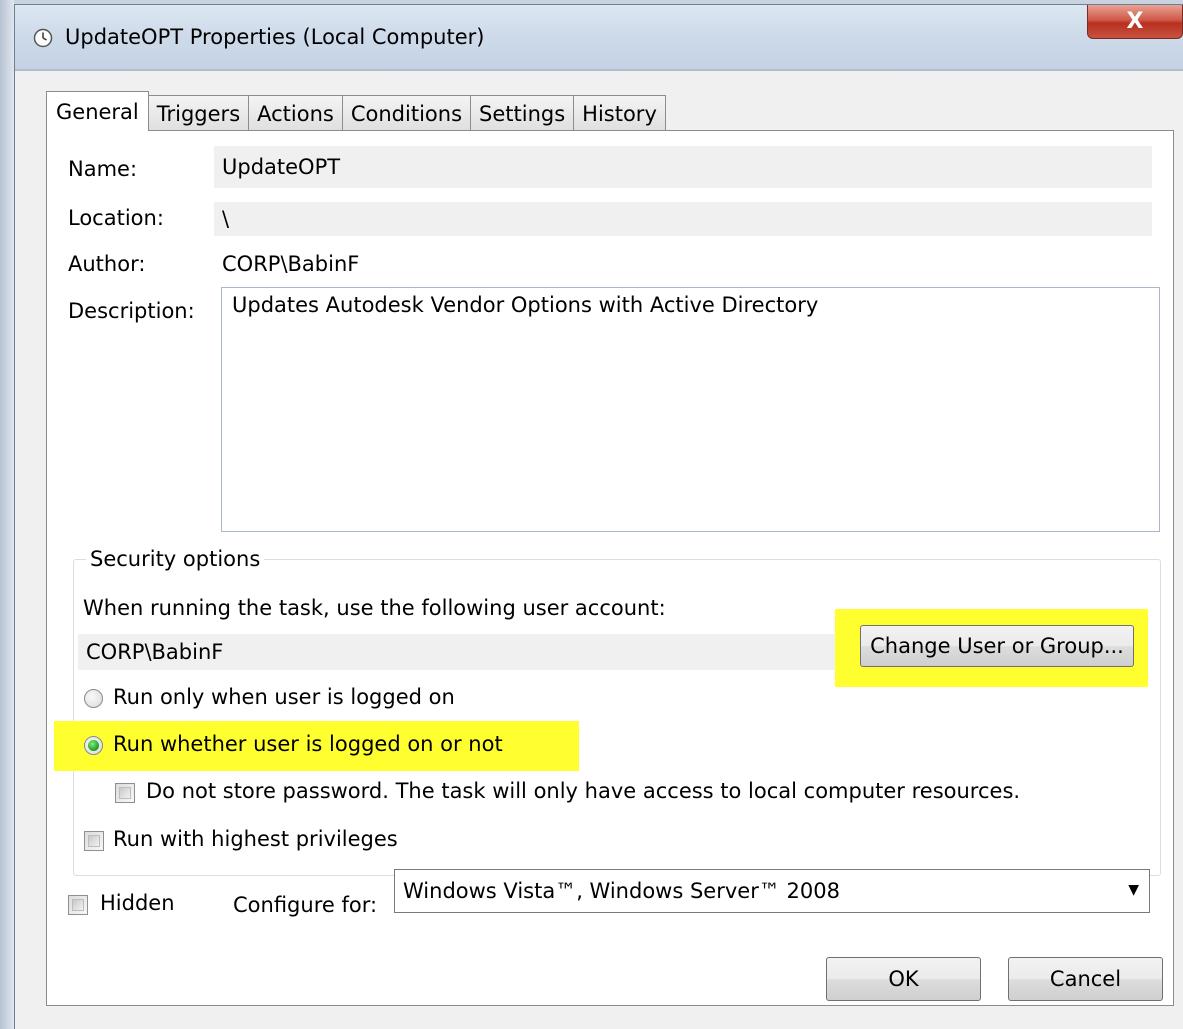 The image size is (1183, 1029). What do you see at coordinates (131, 311) in the screenshot?
I see `description-label: Description:` at bounding box center [131, 311].